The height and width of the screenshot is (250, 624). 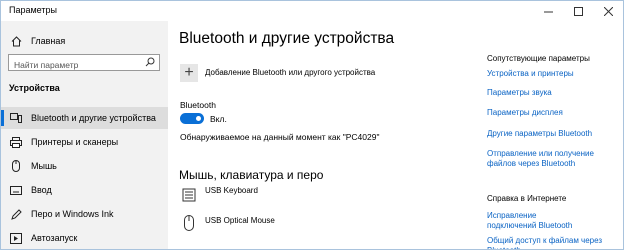 What do you see at coordinates (240, 220) in the screenshot?
I see `device-name: USB Optical Mouse` at bounding box center [240, 220].